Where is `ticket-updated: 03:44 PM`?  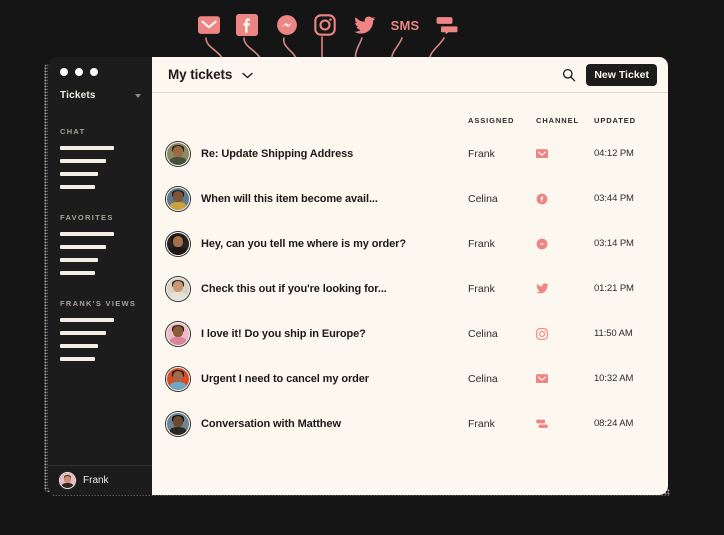 ticket-updated: 03:44 PM is located at coordinates (614, 198).